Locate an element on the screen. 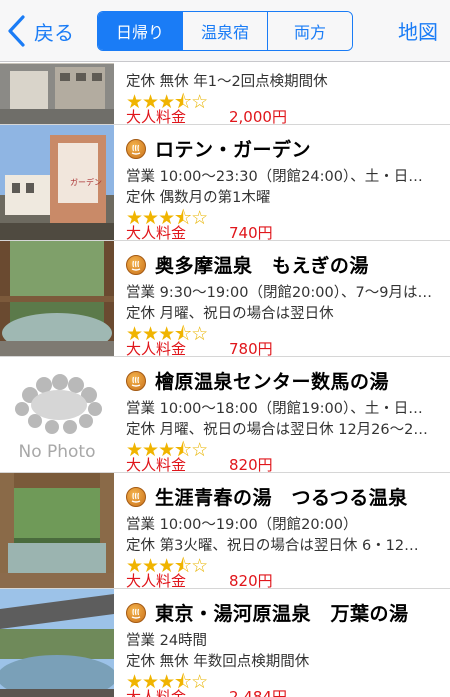  map-button: 地図 is located at coordinates (418, 30).